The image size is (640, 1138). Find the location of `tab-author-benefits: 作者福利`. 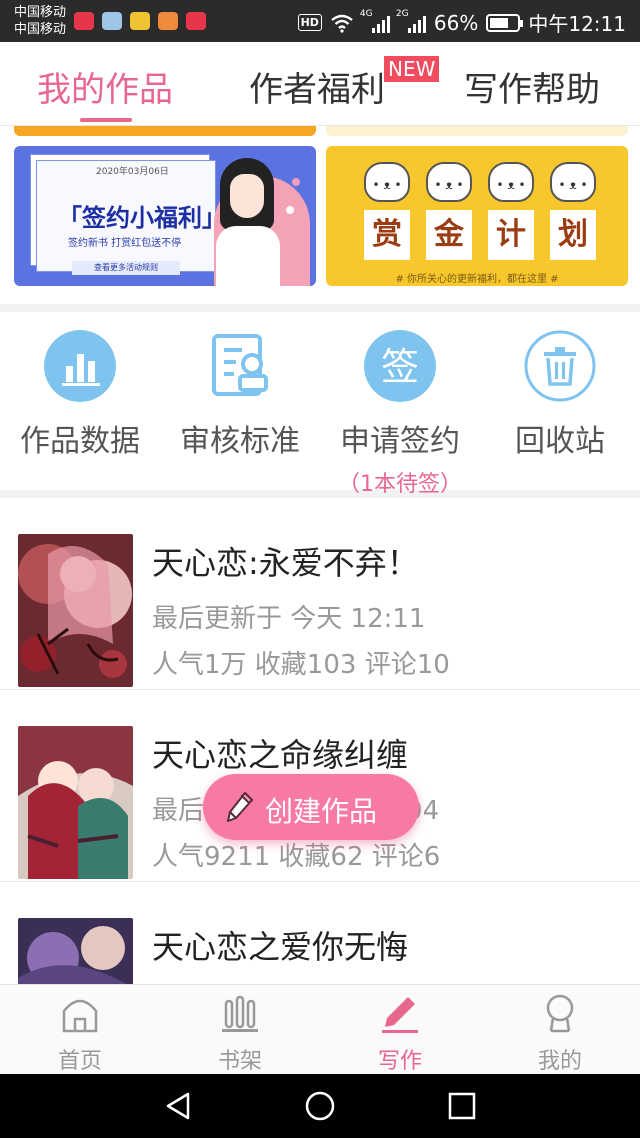

tab-author-benefits: 作者福利 is located at coordinates (317, 86).